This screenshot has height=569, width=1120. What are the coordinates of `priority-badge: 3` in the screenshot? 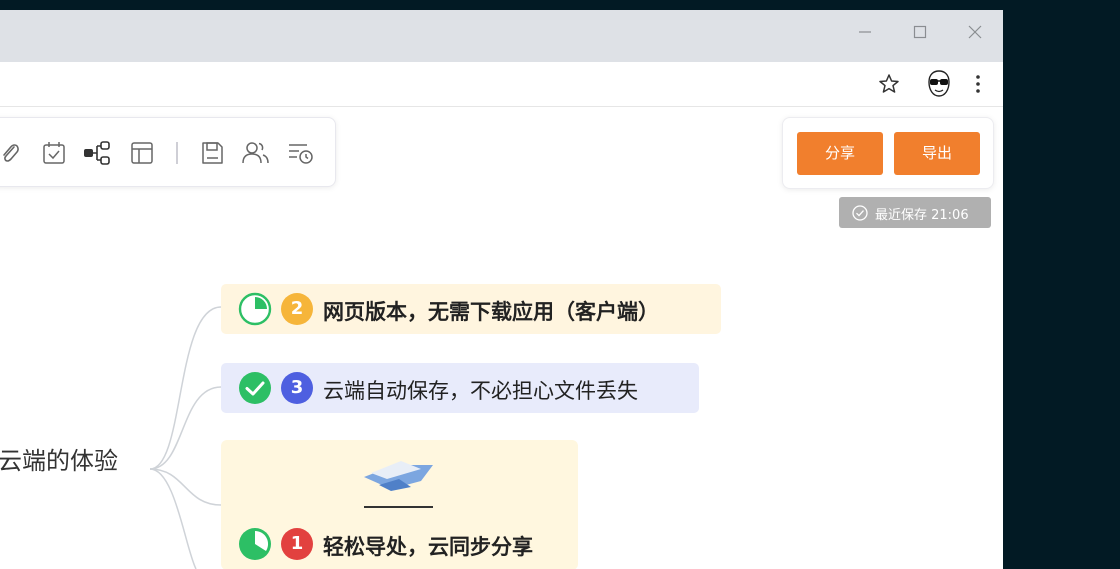 It's located at (297, 388).